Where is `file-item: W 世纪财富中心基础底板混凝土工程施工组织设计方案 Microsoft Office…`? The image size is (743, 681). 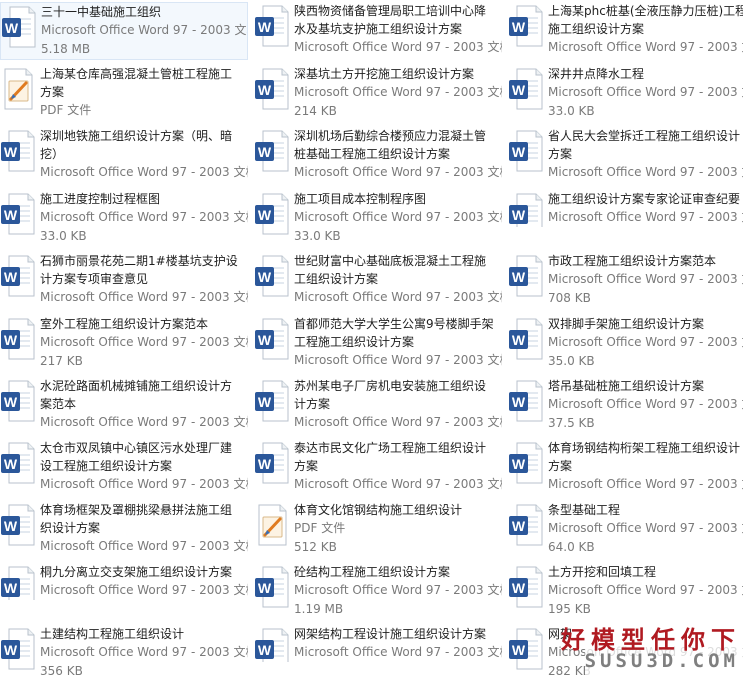
file-item: W 世纪财富中心基础底板混凝土工程施工组织设计方案 Microsoft Office… is located at coordinates (378, 279).